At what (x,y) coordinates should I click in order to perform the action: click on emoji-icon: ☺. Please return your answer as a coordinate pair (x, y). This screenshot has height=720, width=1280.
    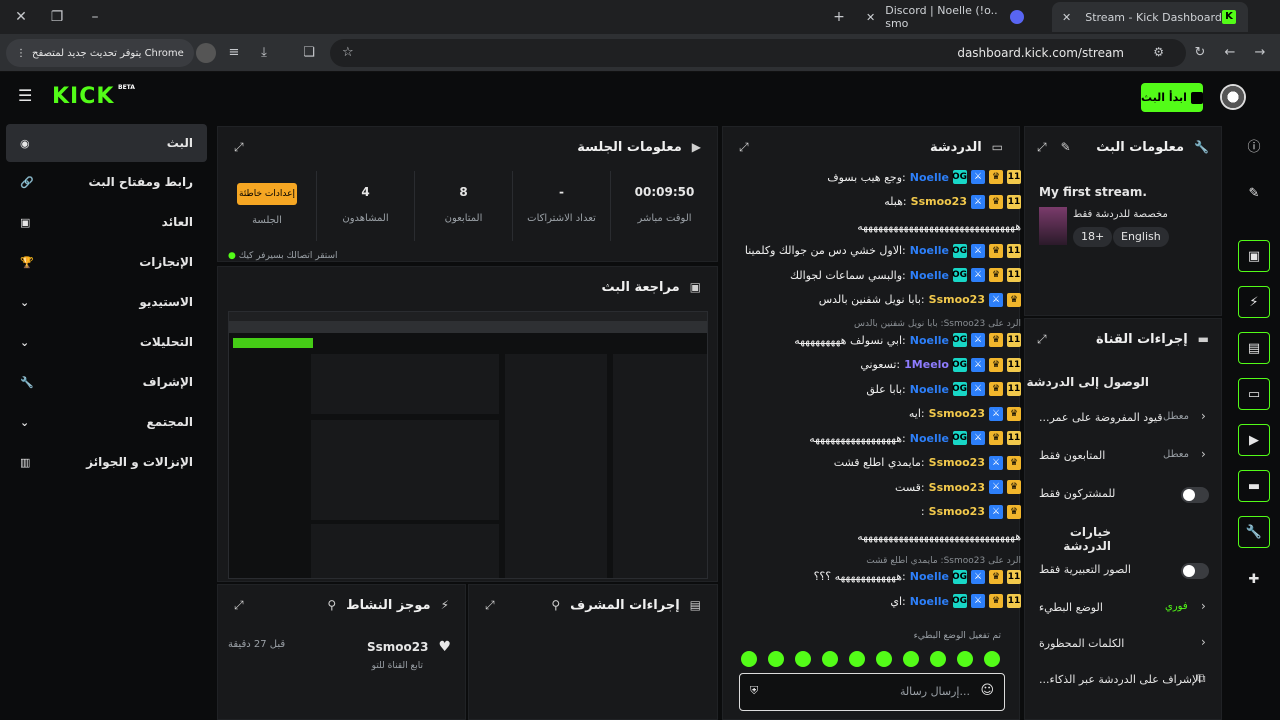
    Looking at the image, I should click on (987, 690).